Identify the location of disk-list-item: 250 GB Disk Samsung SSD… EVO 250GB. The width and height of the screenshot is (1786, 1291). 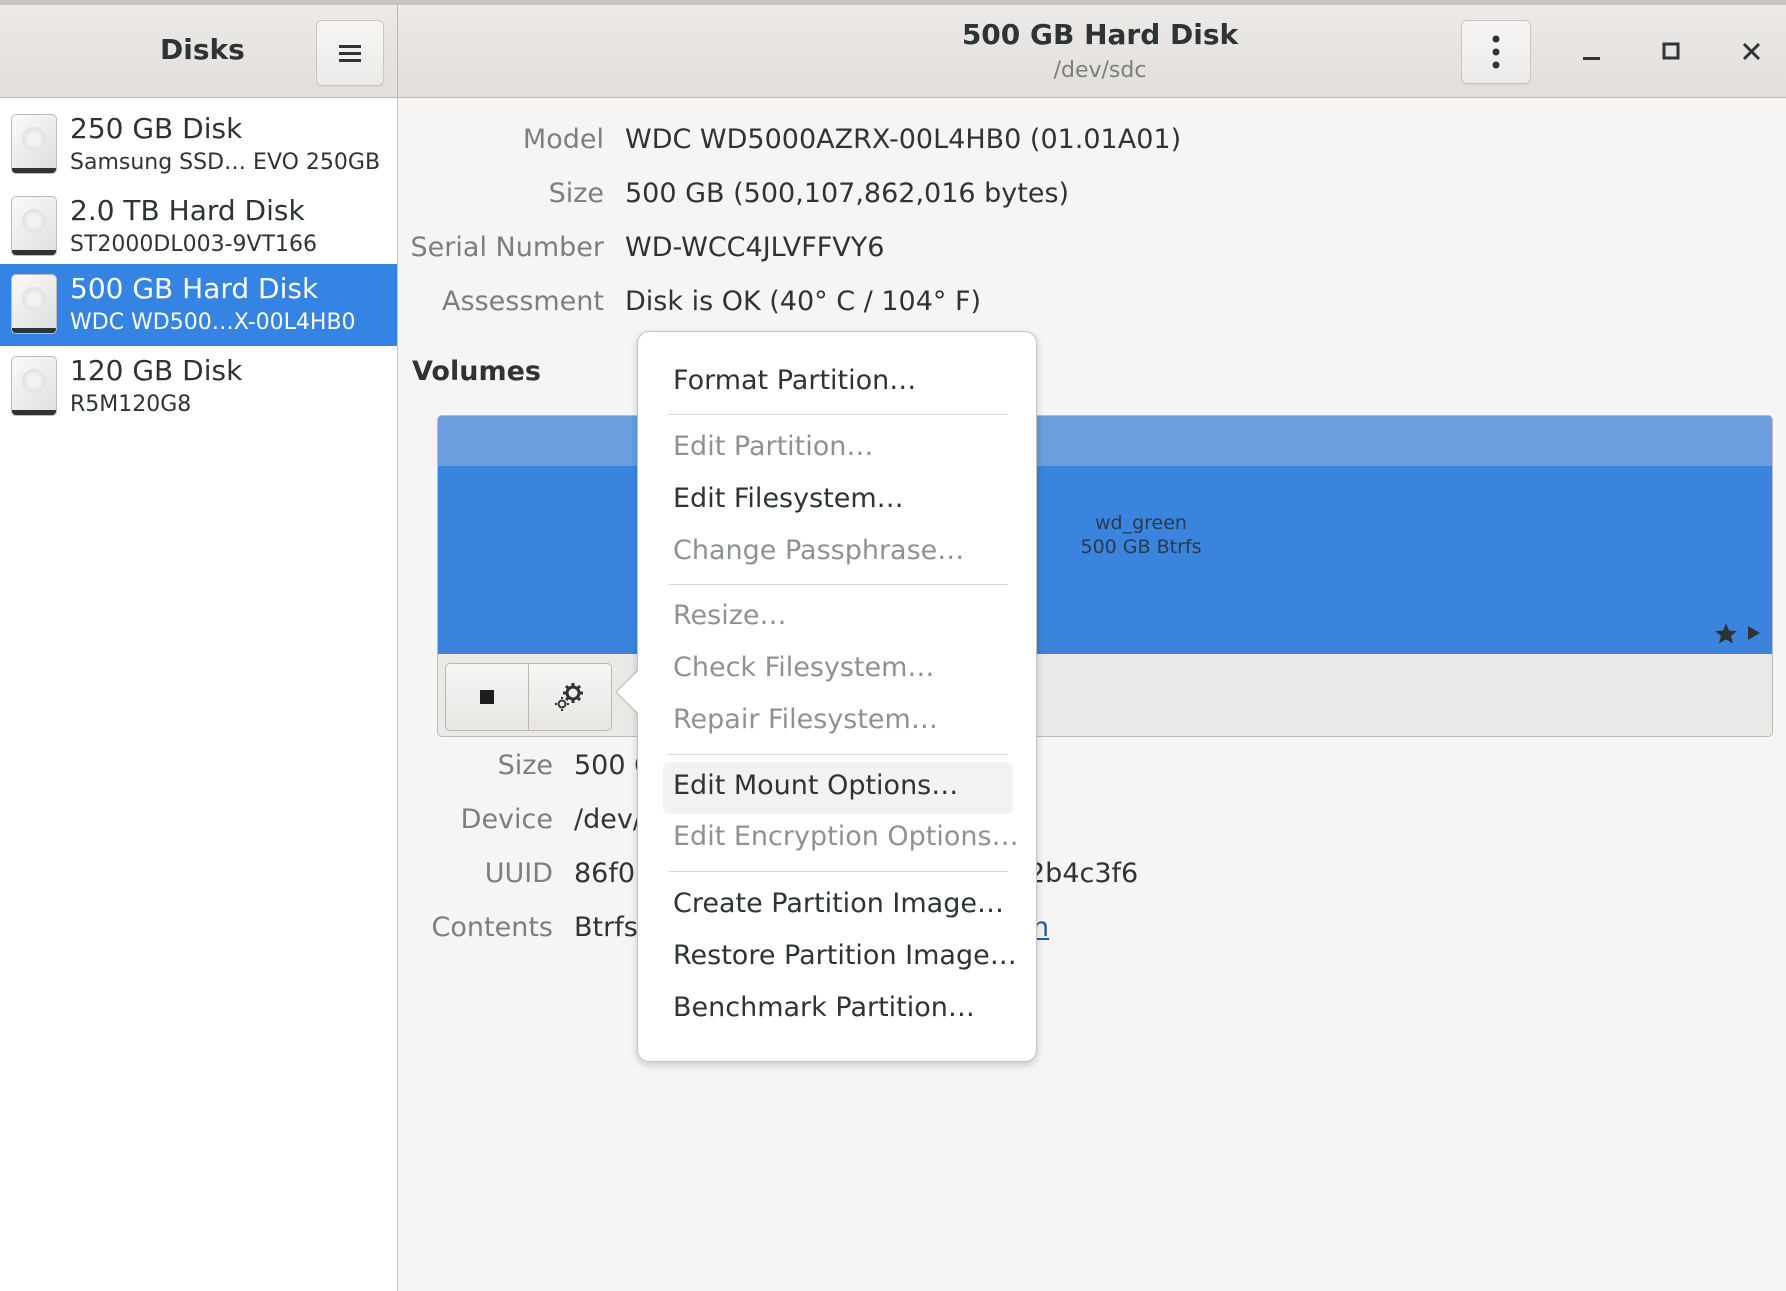
(198, 145).